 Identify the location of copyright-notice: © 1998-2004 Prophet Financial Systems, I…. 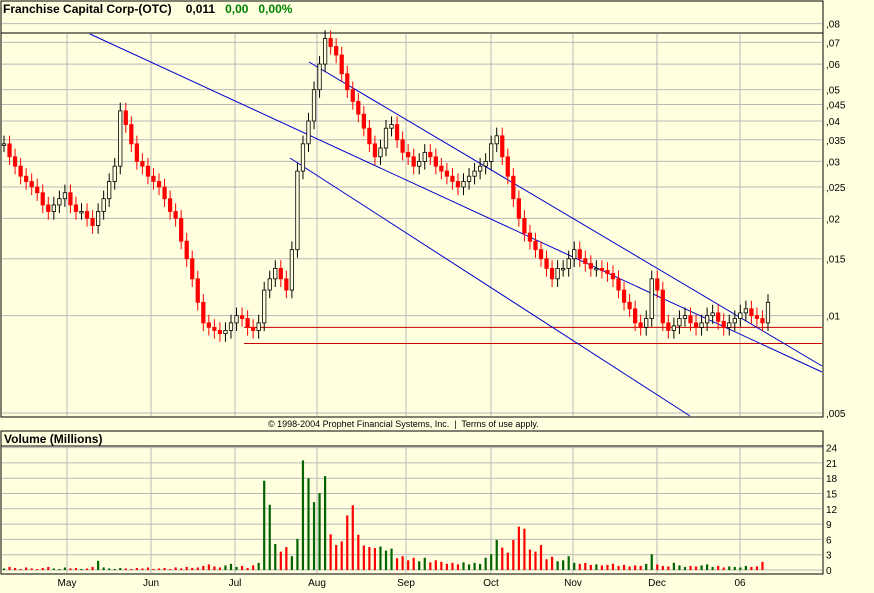
(403, 424).